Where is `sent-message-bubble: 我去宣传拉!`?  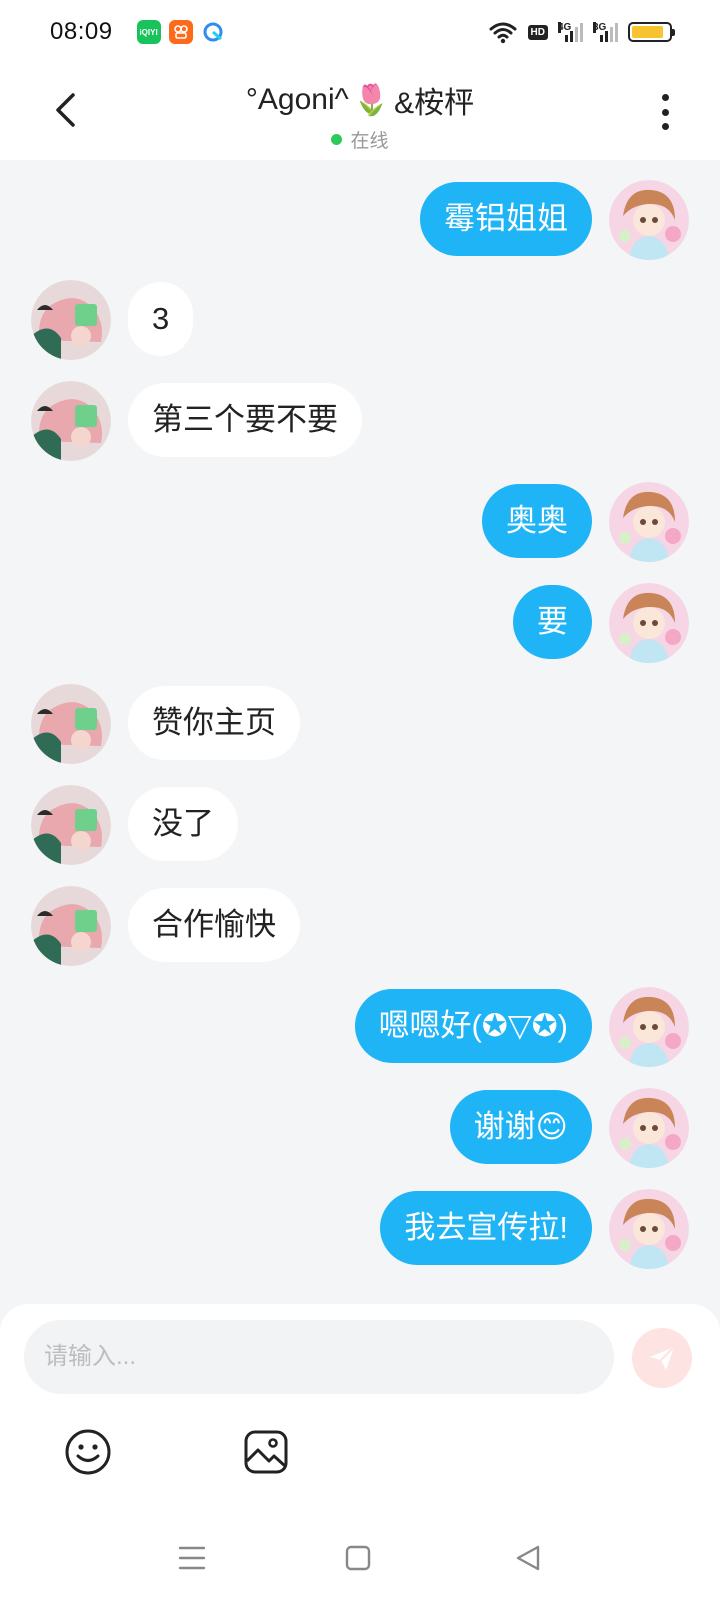 sent-message-bubble: 我去宣传拉! is located at coordinates (486, 1228).